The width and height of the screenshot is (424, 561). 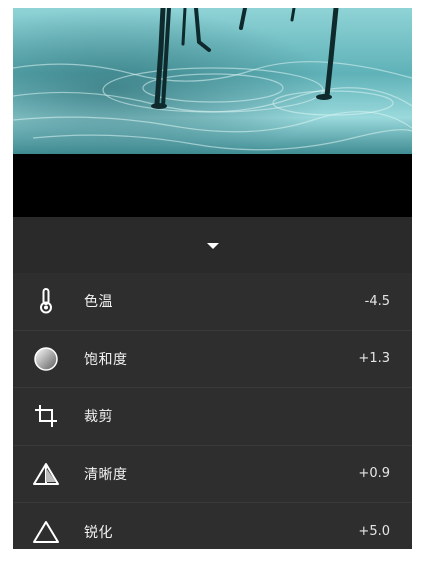 What do you see at coordinates (106, 474) in the screenshot?
I see `adjustment-label: 清晰度` at bounding box center [106, 474].